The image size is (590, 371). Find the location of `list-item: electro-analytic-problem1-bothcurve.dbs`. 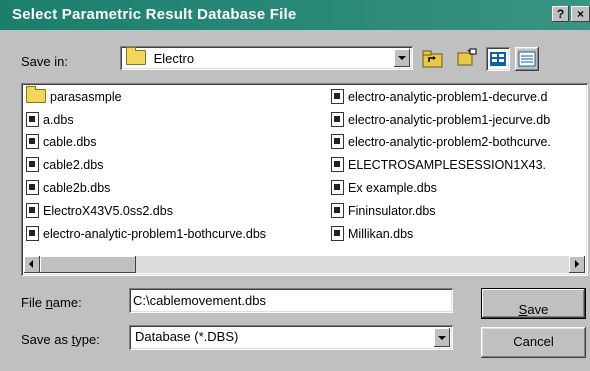

list-item: electro-analytic-problem1-bothcurve.dbs is located at coordinates (146, 236).